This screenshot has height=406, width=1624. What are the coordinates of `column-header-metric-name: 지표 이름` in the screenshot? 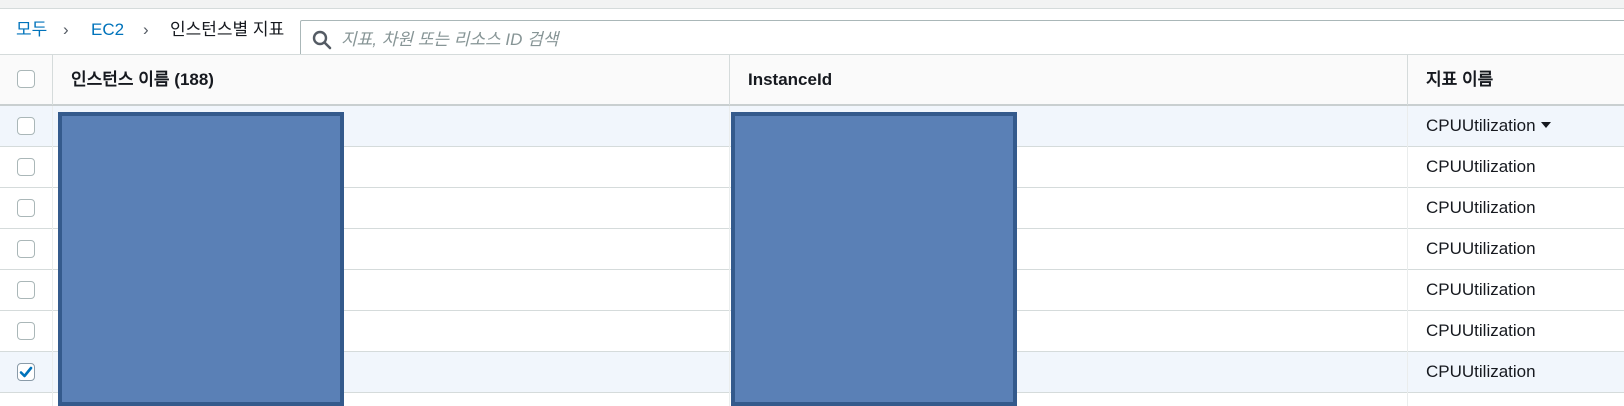 It's located at (1459, 80).